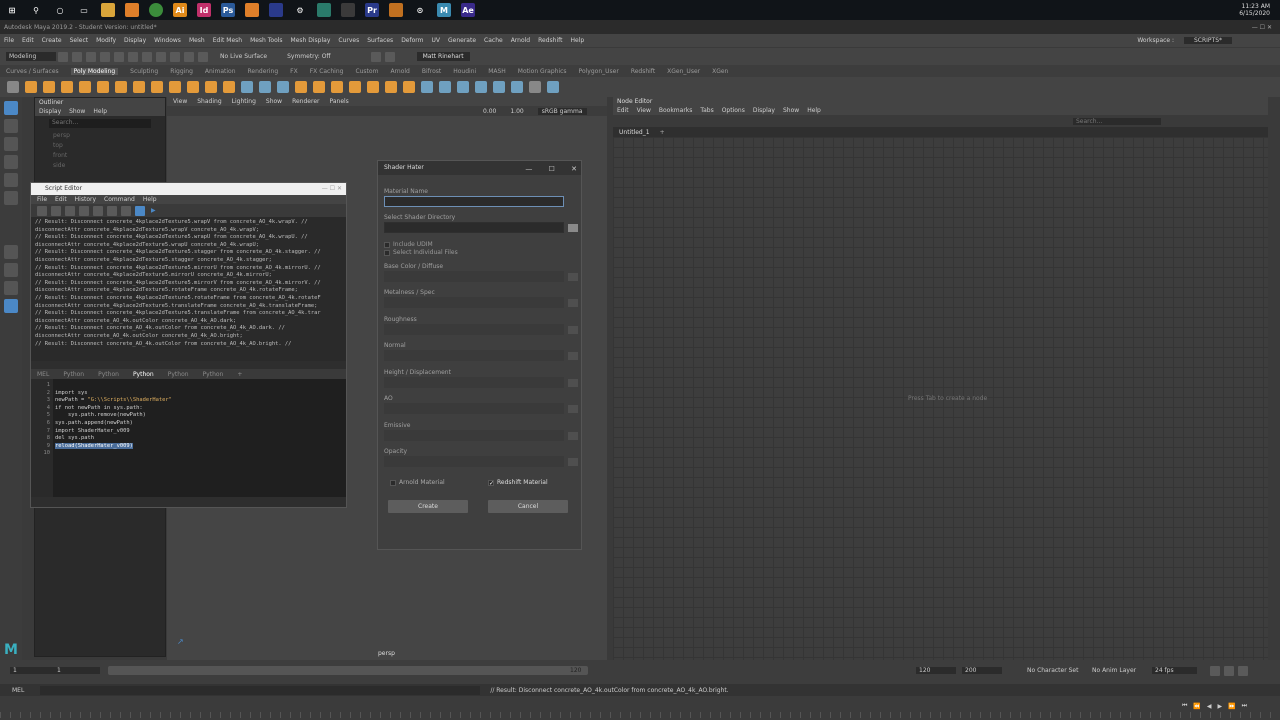 The height and width of the screenshot is (720, 1280). Describe the element at coordinates (247, 87) in the screenshot. I see `combine-icon` at that location.